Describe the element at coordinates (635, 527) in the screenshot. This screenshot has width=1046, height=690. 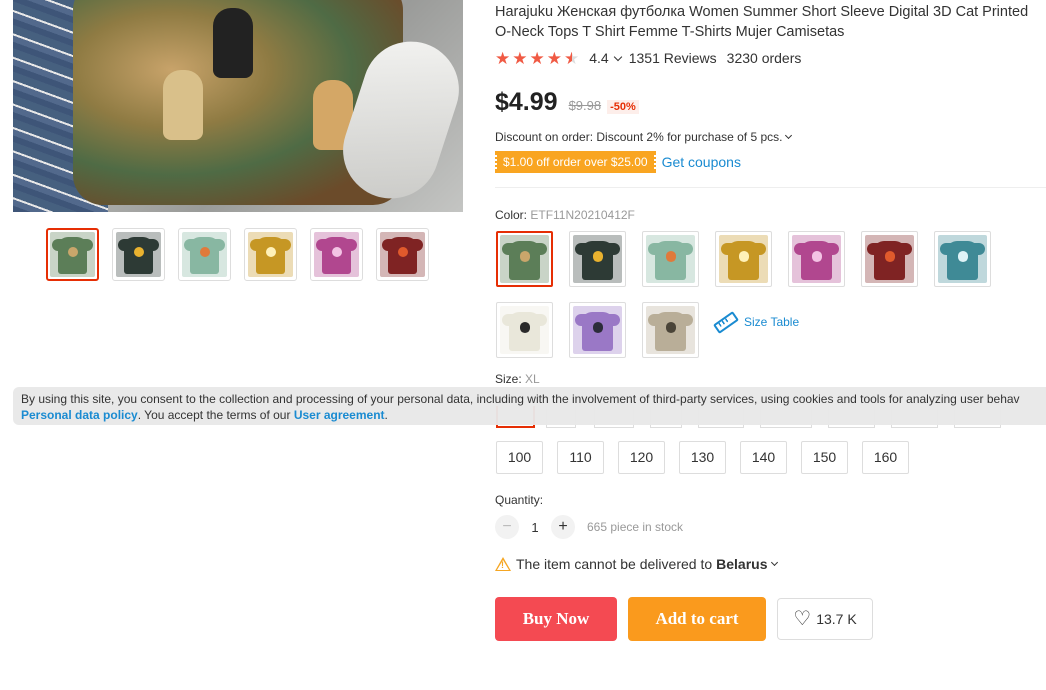
I see `stock-count: 665 piece in stock` at that location.